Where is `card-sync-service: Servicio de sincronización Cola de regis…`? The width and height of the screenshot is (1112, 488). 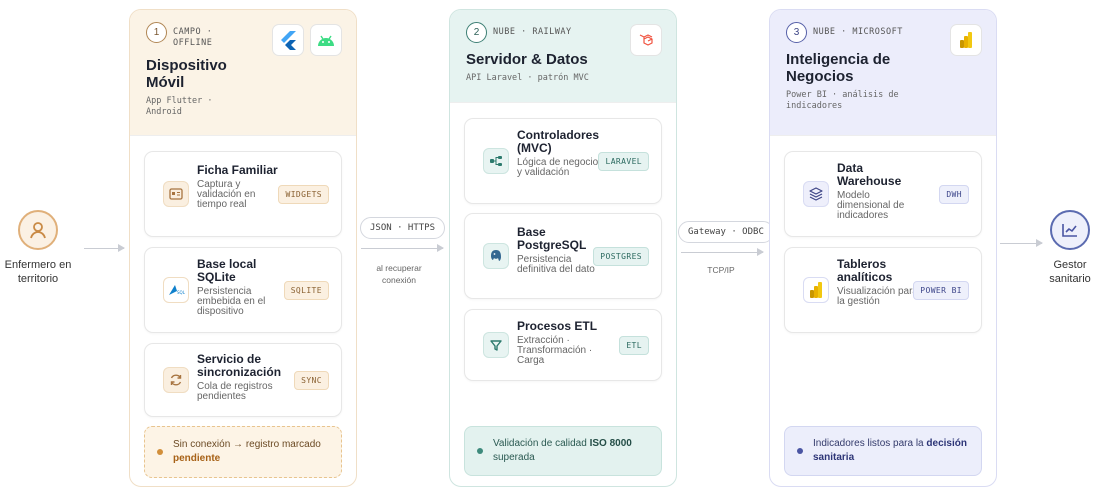
card-sync-service: Servicio de sincronización Cola de regis… is located at coordinates (243, 380).